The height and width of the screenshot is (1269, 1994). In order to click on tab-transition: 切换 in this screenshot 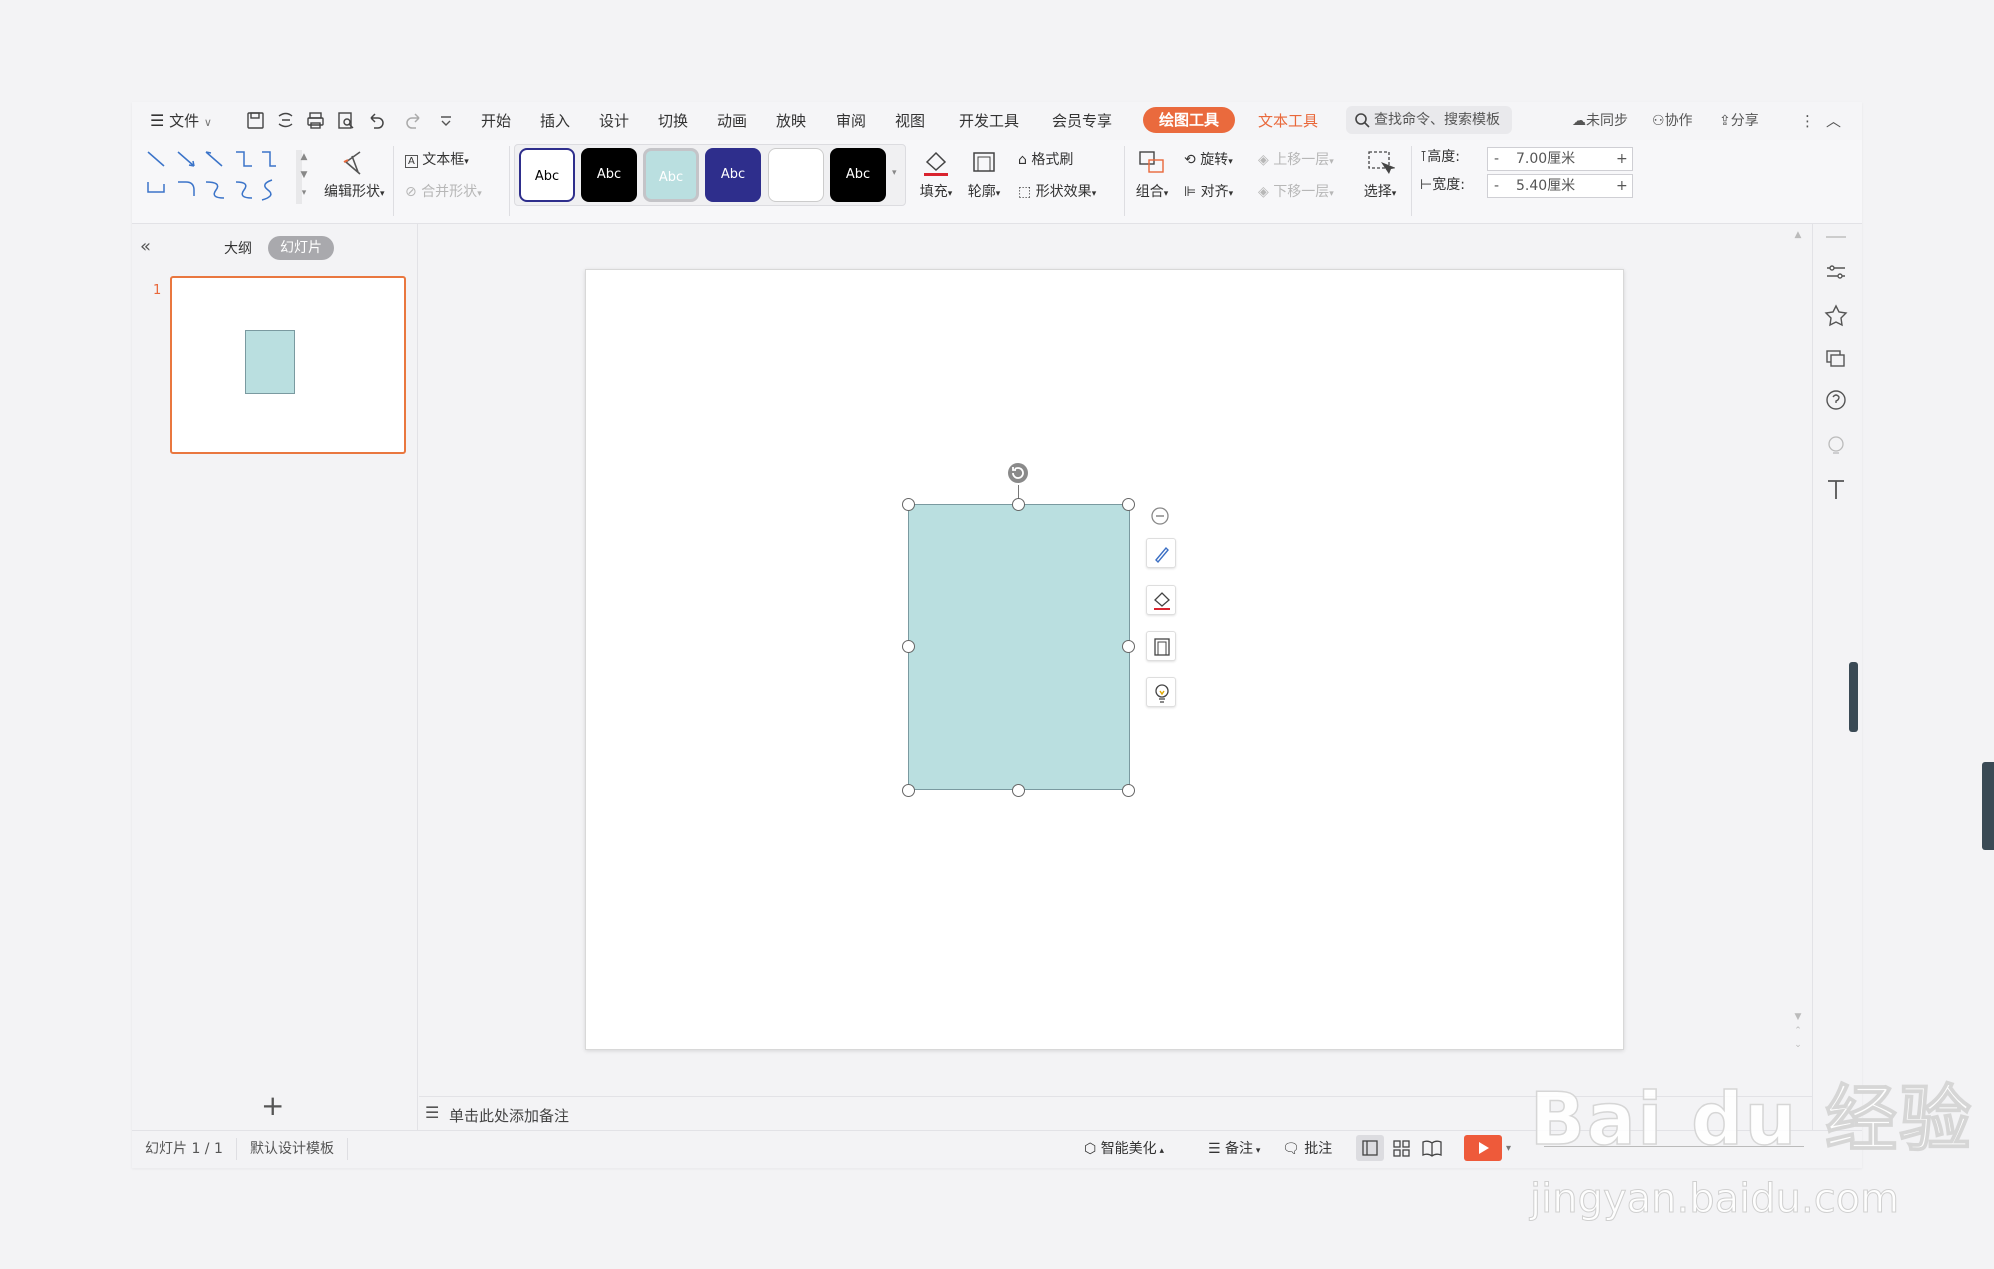, I will do `click(673, 121)`.